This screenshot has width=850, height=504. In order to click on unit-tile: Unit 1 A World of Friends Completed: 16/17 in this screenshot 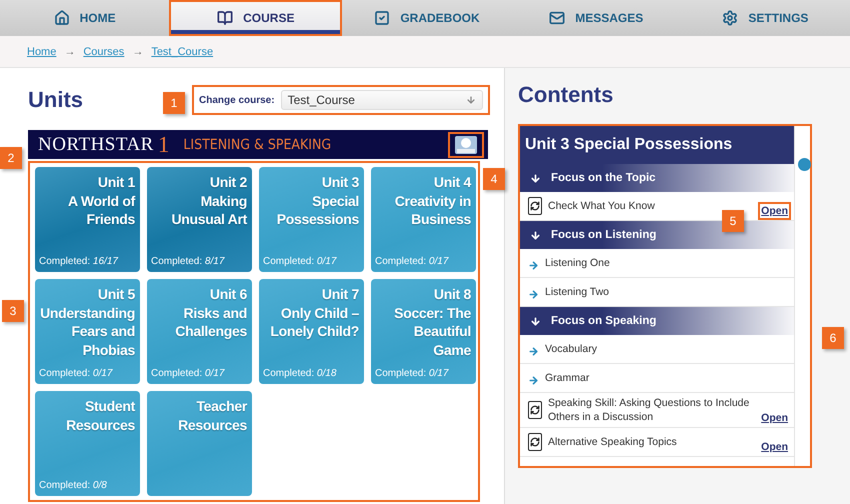, I will do `click(87, 219)`.